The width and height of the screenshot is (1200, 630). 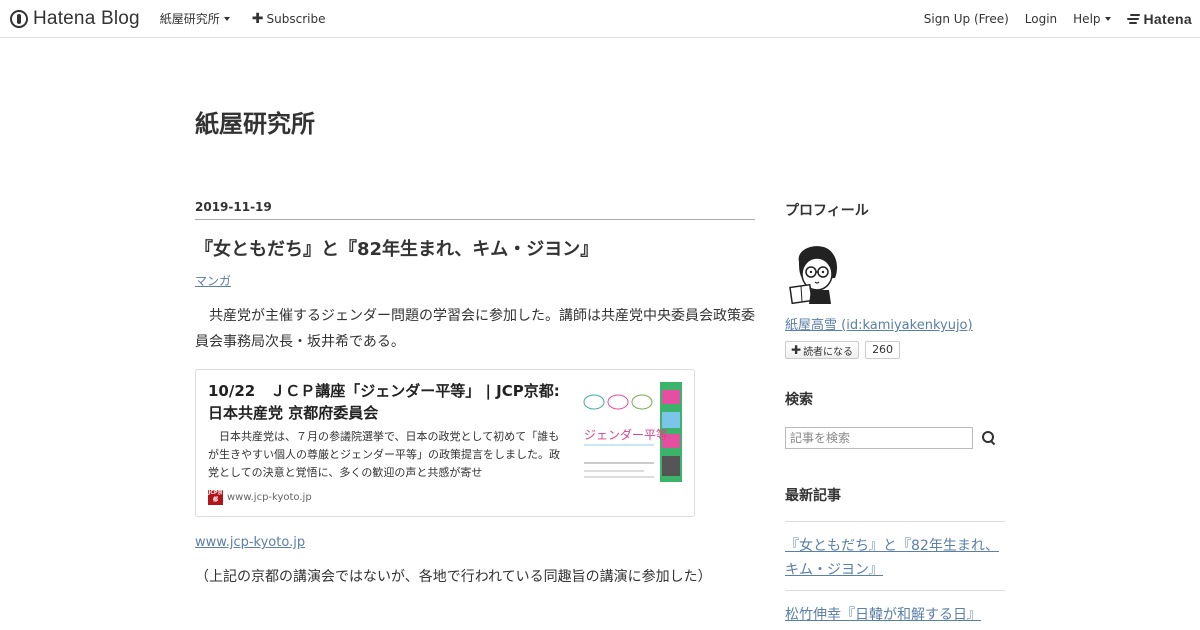 I want to click on become-reader-button: ✚ 読者になる, so click(x=822, y=350).